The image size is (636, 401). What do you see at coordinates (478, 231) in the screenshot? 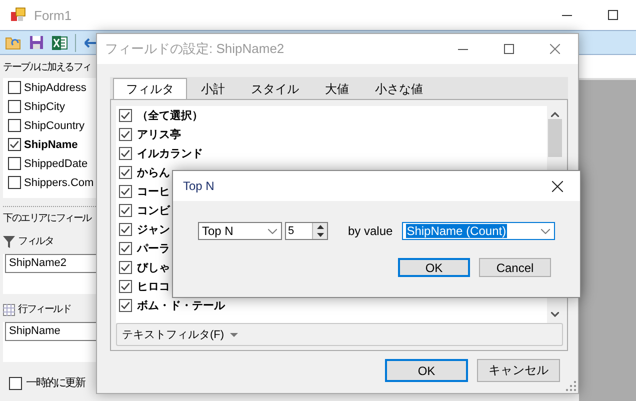
I see `value-dropdown: ShipName (Count)` at bounding box center [478, 231].